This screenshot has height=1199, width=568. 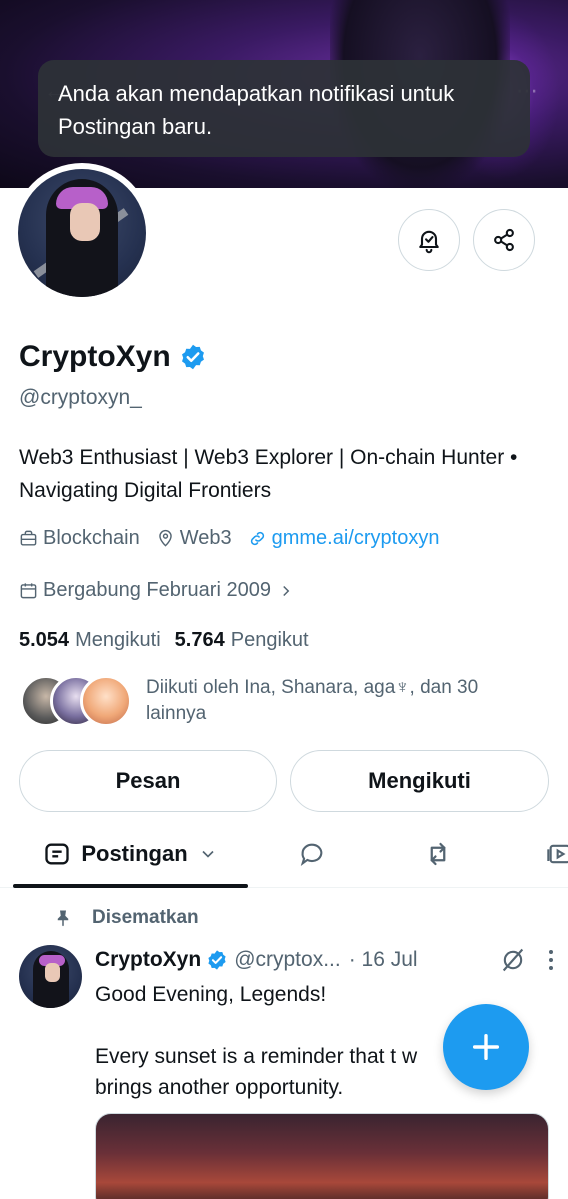 I want to click on reply-bubble-icon, so click(x=311, y=855).